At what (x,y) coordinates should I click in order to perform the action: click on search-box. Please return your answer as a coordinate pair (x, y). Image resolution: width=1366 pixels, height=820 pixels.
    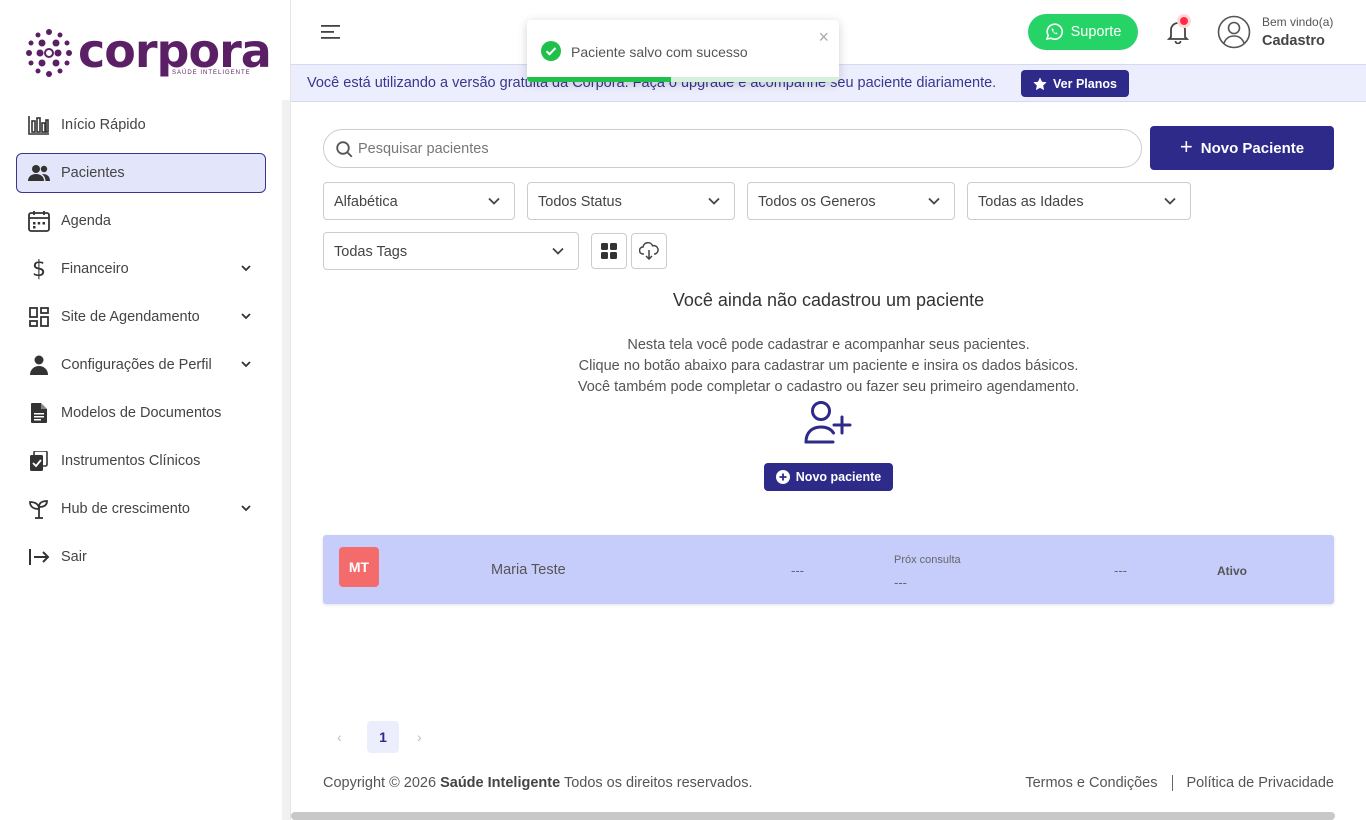
    Looking at the image, I should click on (732, 148).